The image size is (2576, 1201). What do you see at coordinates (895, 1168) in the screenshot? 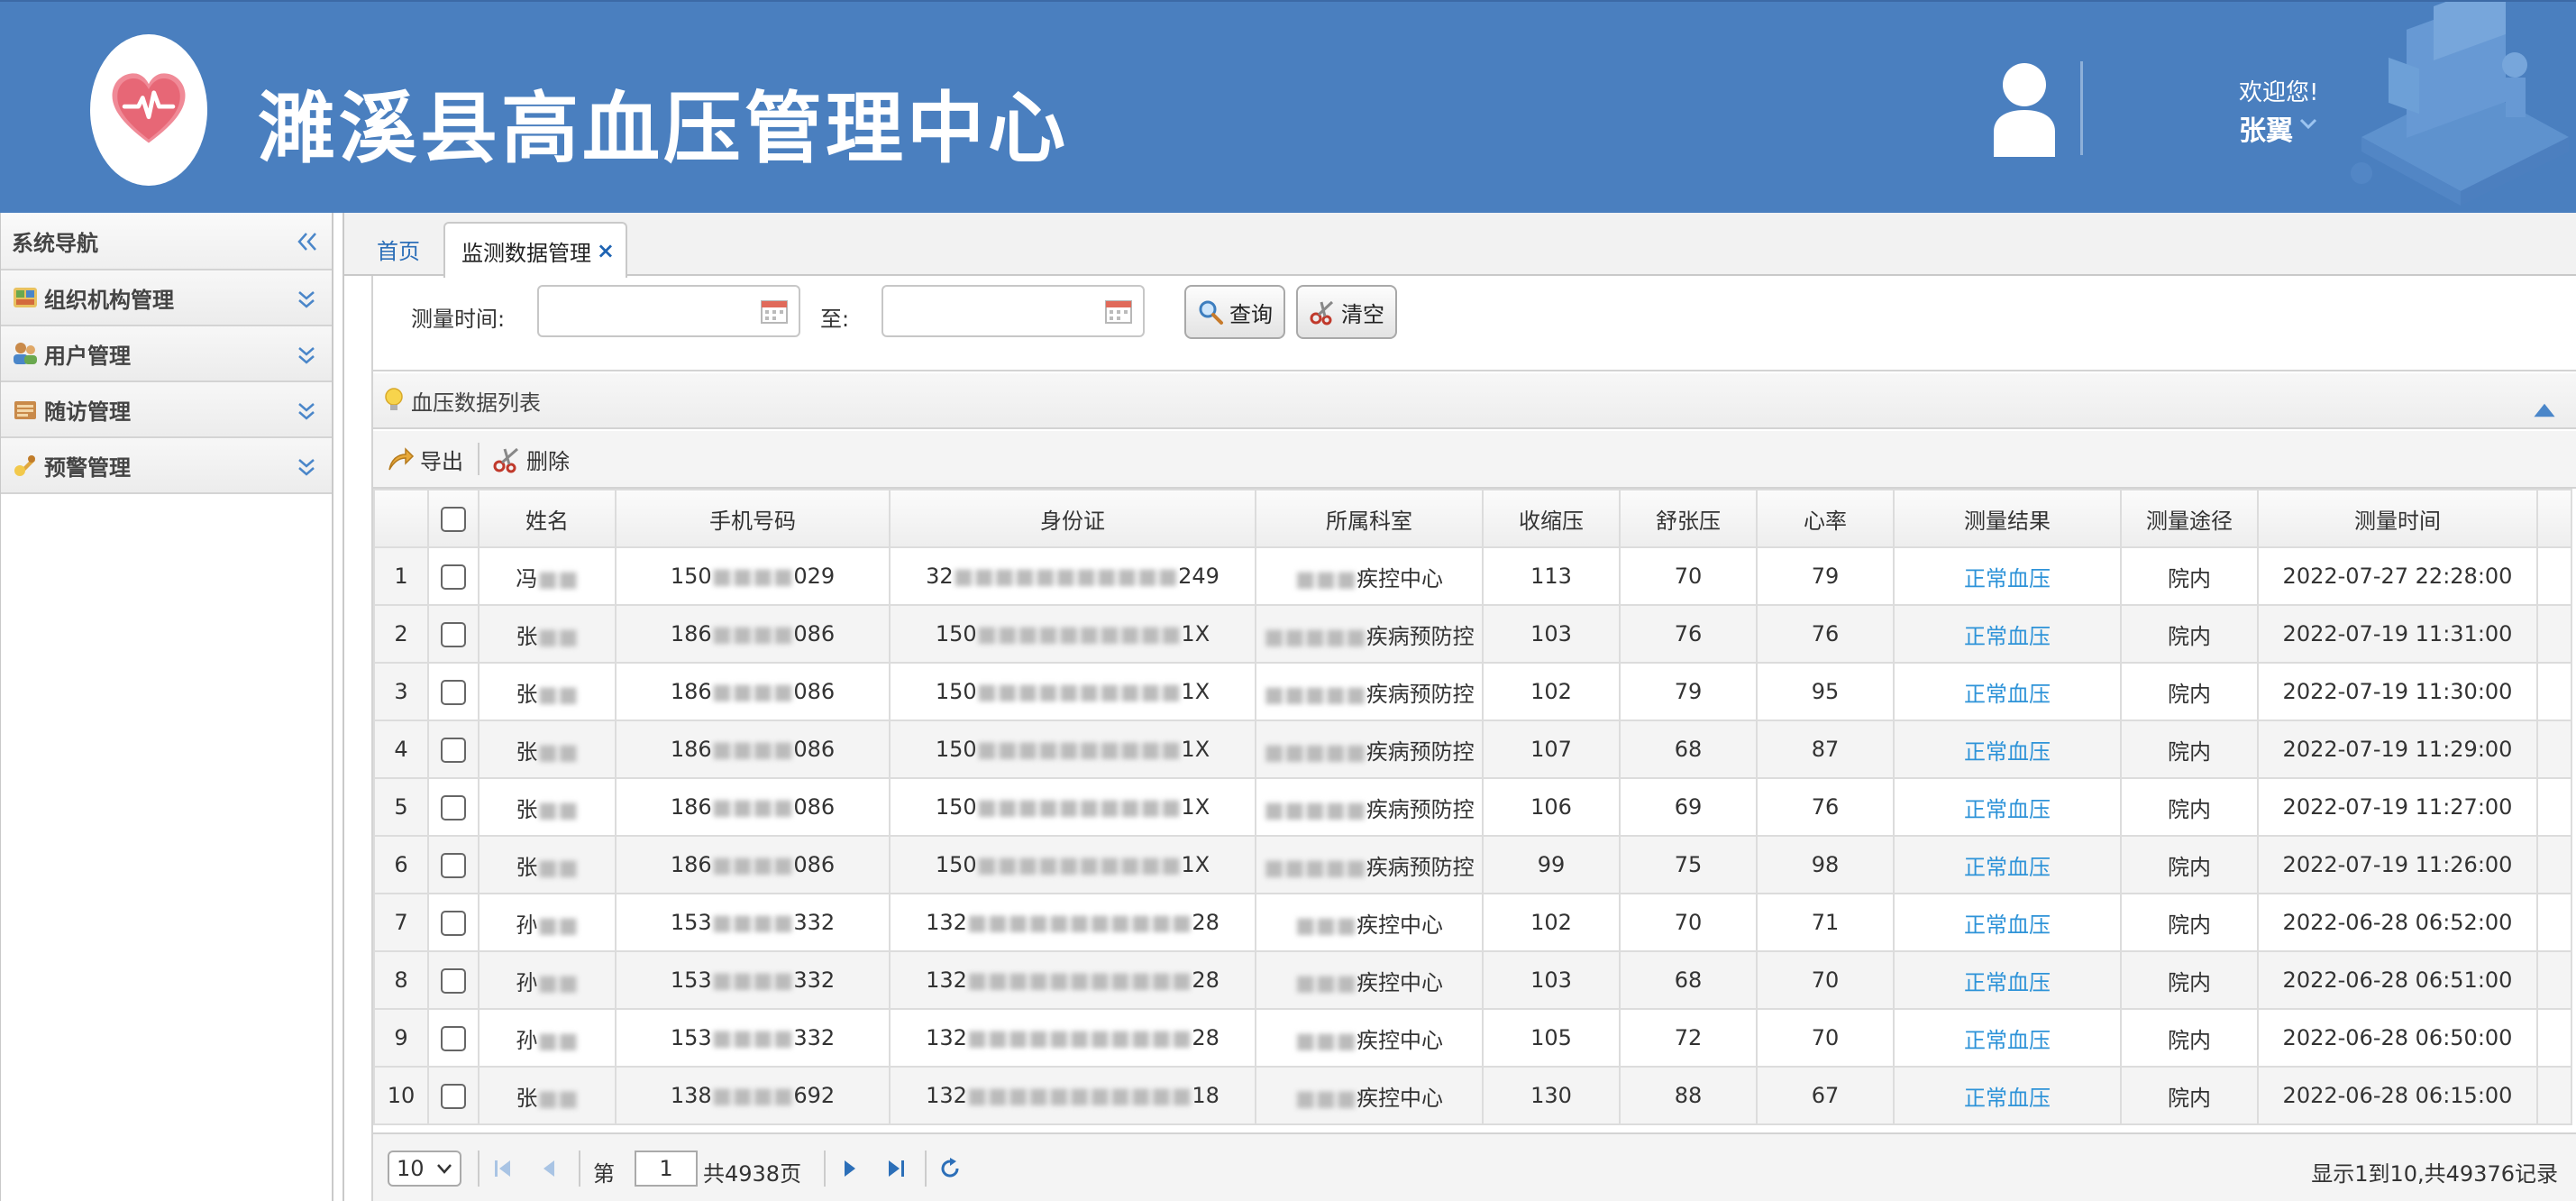
I see `last-page-icon` at bounding box center [895, 1168].